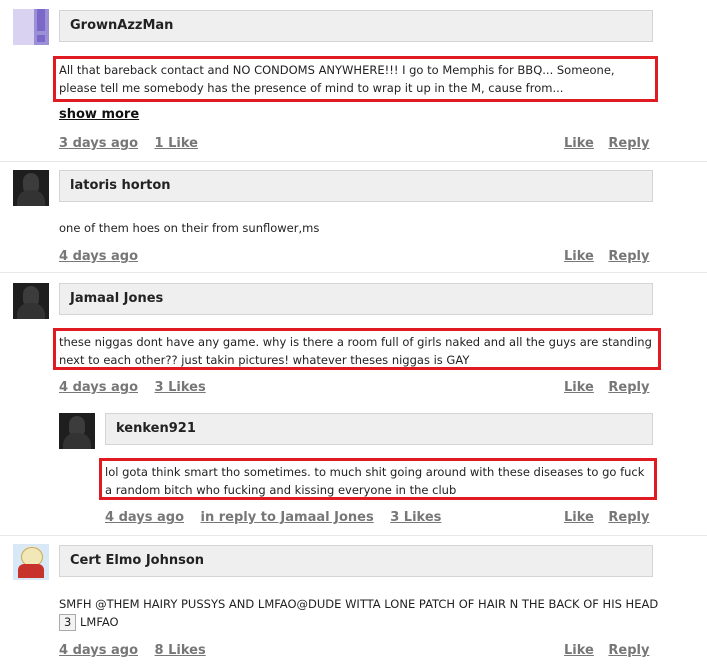  I want to click on comment-meta: 4 days ago 8 Likes, so click(138, 650).